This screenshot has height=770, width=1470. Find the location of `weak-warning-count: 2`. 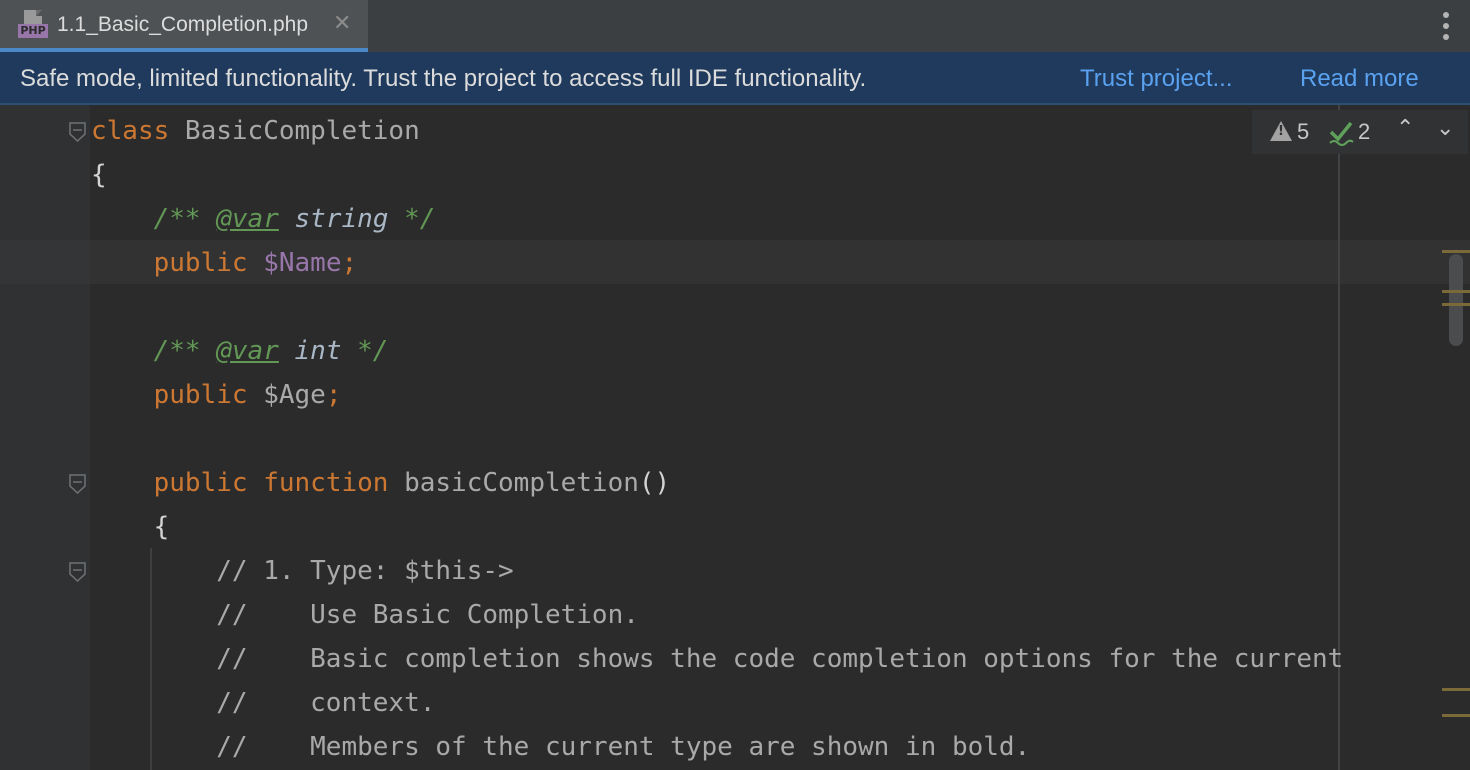

weak-warning-count: 2 is located at coordinates (1364, 131).